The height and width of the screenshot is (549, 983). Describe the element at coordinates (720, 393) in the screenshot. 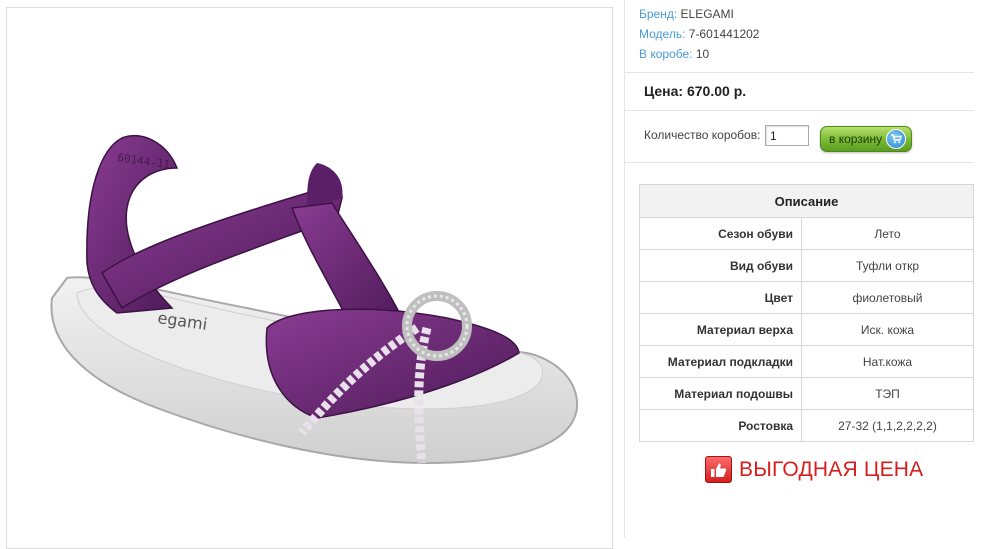

I see `row-key: Материал подошвы` at that location.